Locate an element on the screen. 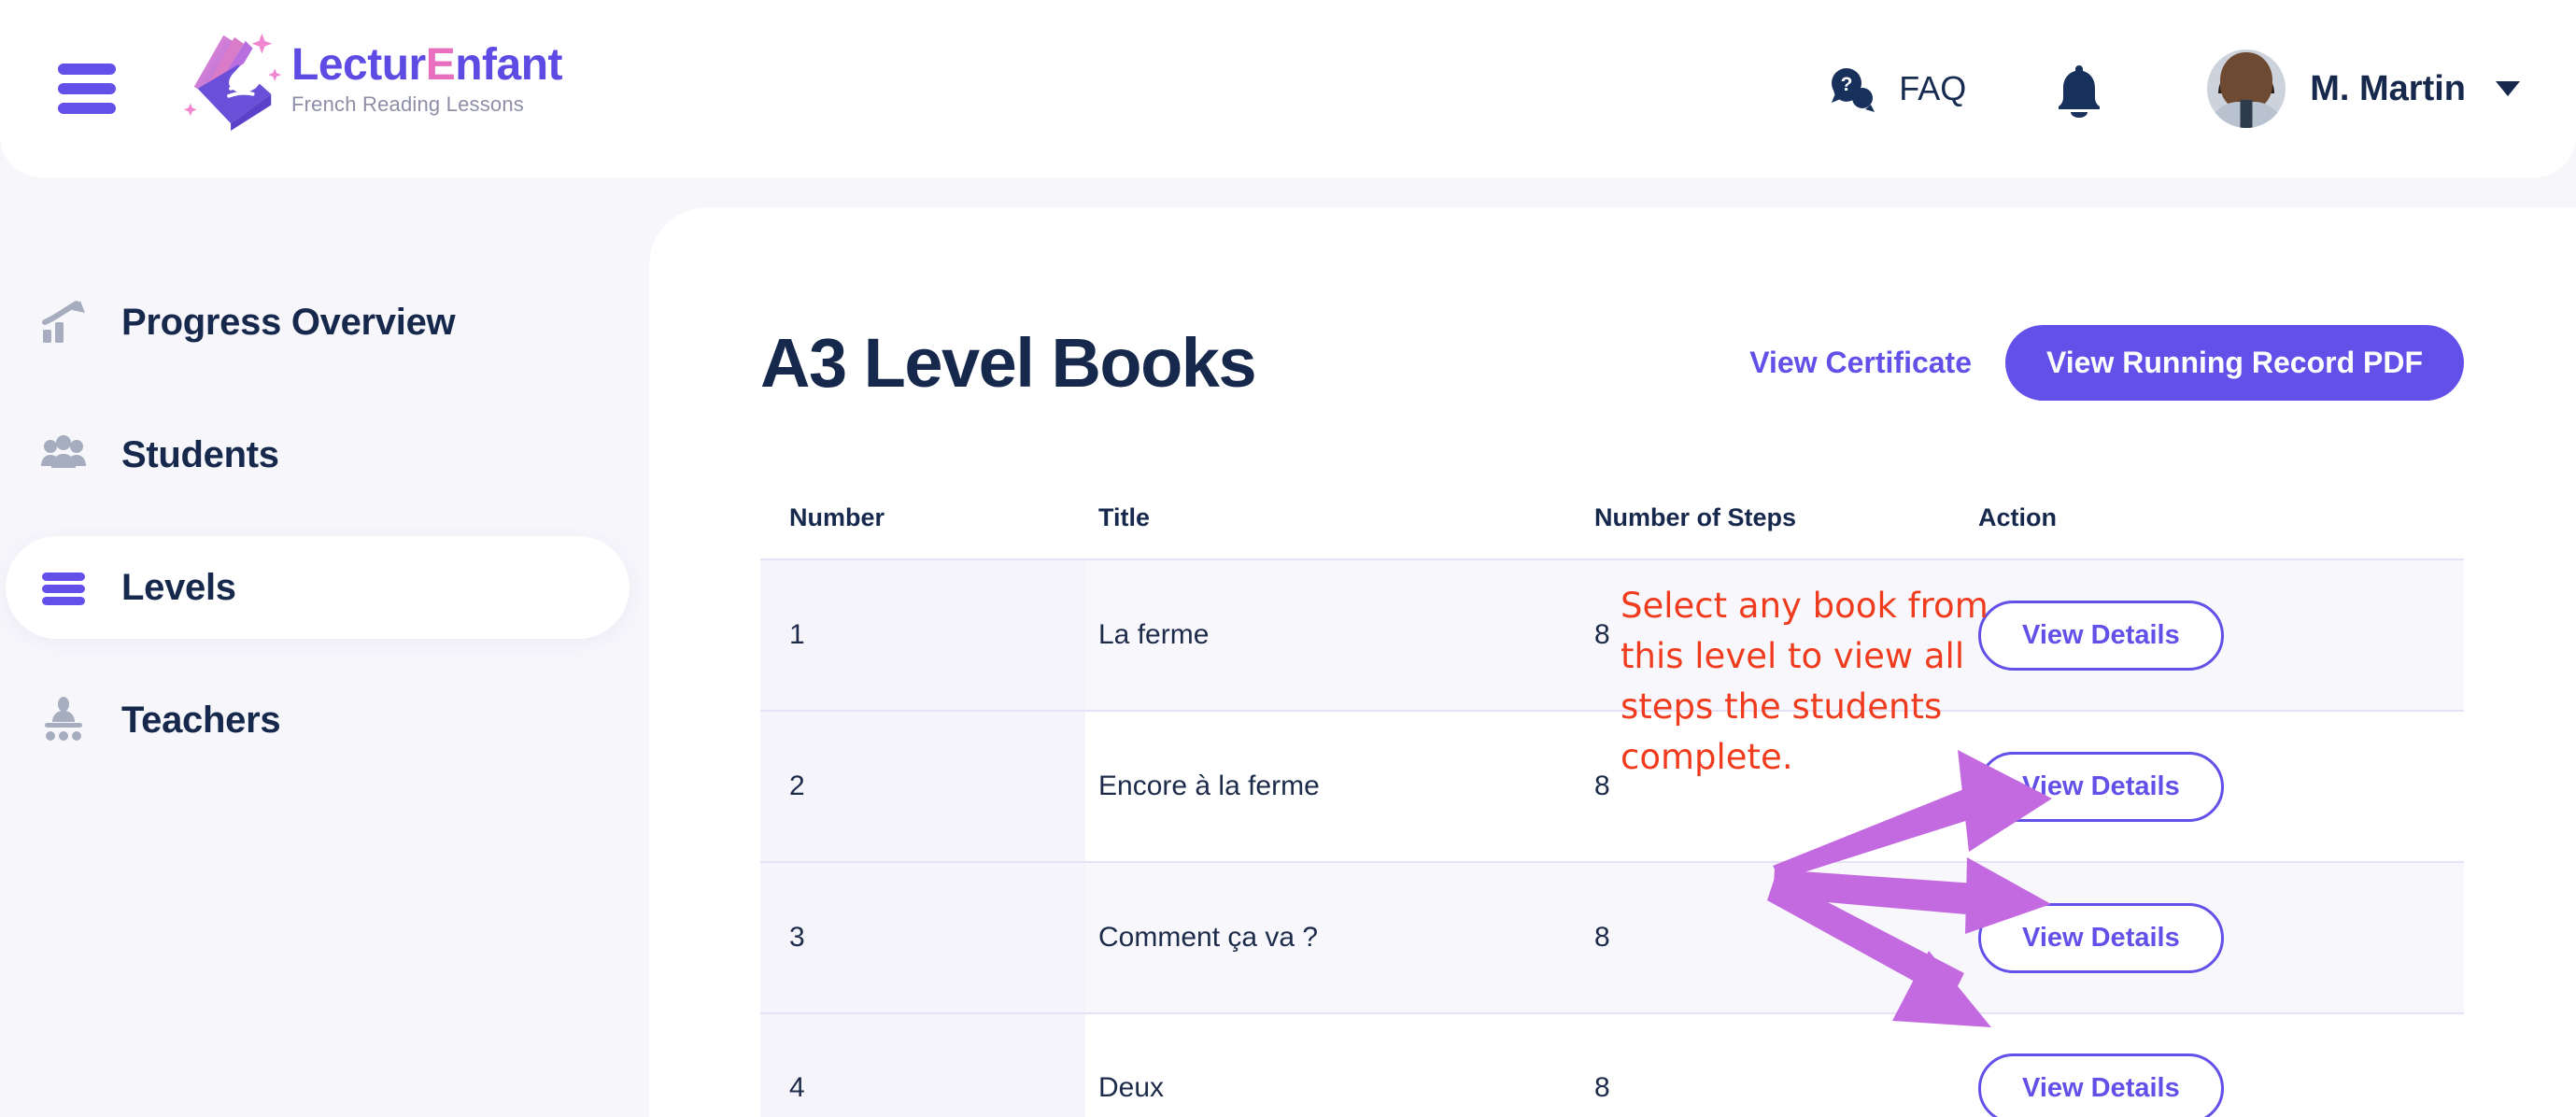 Image resolution: width=2576 pixels, height=1117 pixels. sidebar-item-label: Levels is located at coordinates (178, 587).